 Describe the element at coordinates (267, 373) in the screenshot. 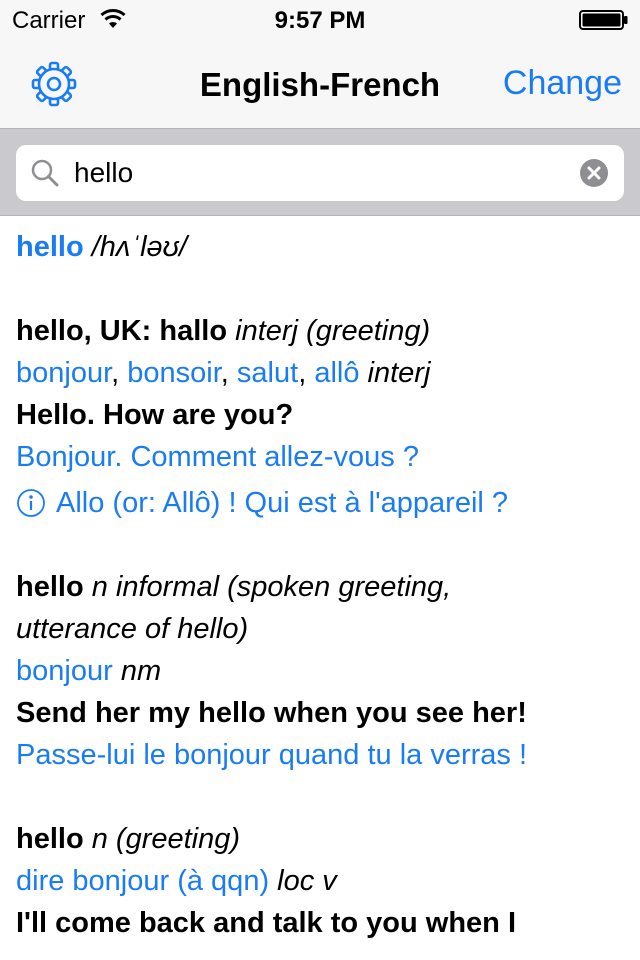

I see `translation-link: salut` at that location.